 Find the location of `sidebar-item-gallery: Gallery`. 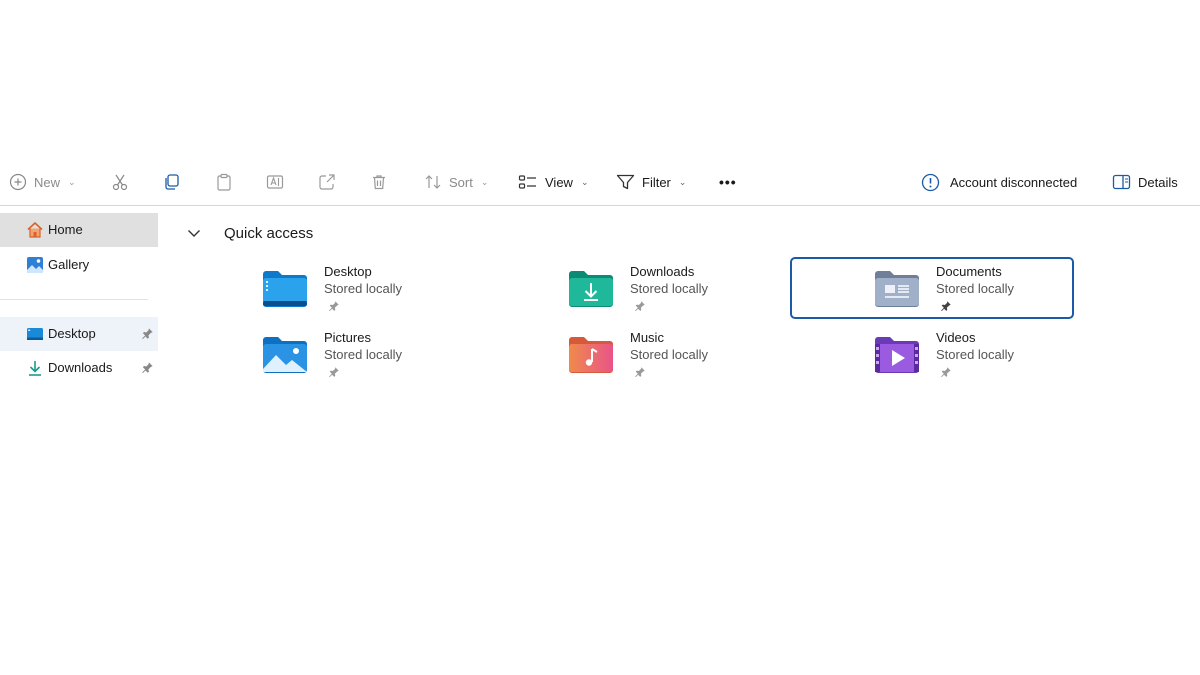

sidebar-item-gallery: Gallery is located at coordinates (79, 265).